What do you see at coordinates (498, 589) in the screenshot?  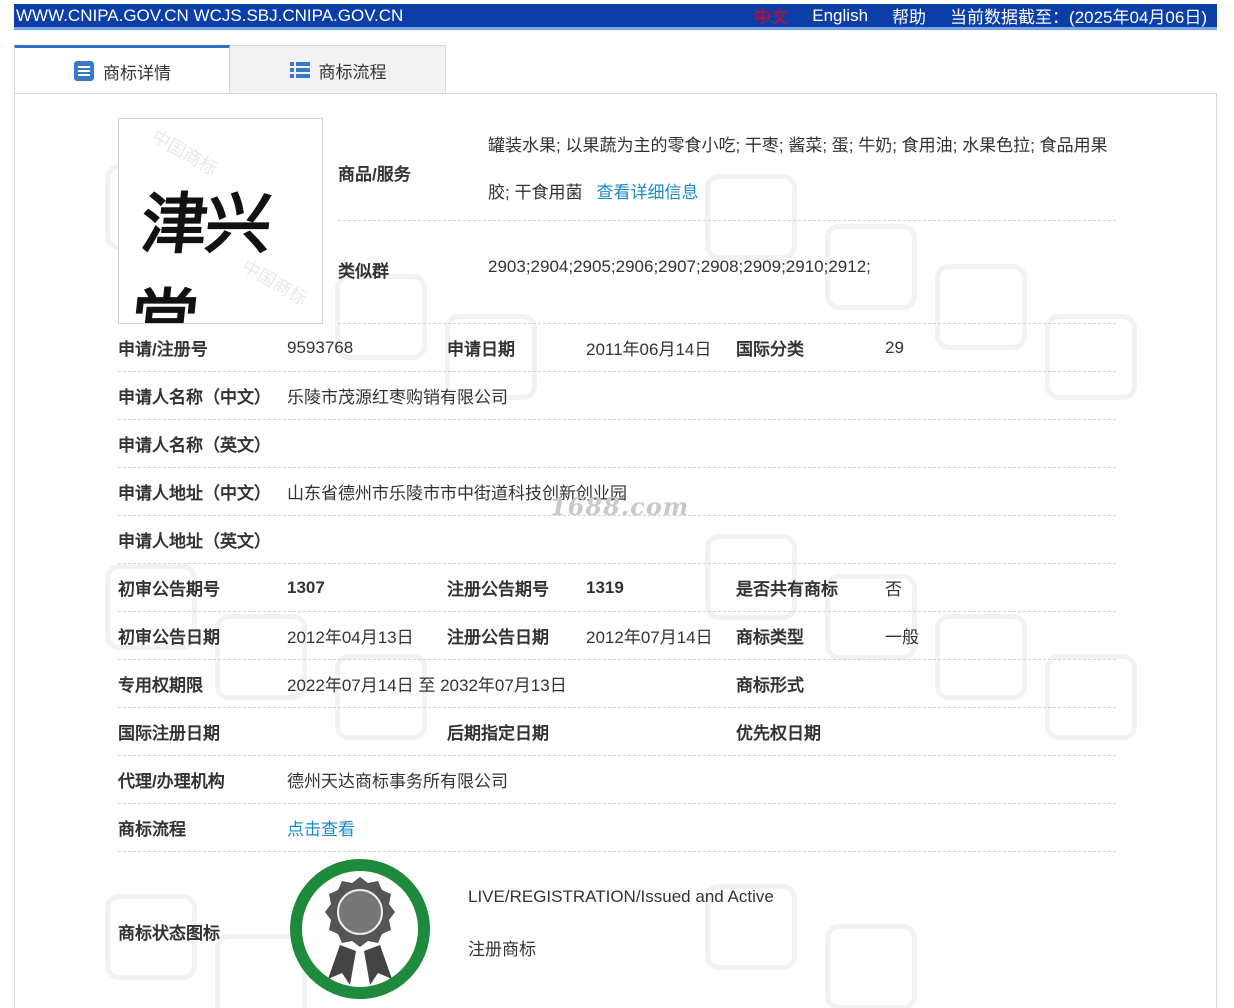 I see `field-label: 注册公告期号` at bounding box center [498, 589].